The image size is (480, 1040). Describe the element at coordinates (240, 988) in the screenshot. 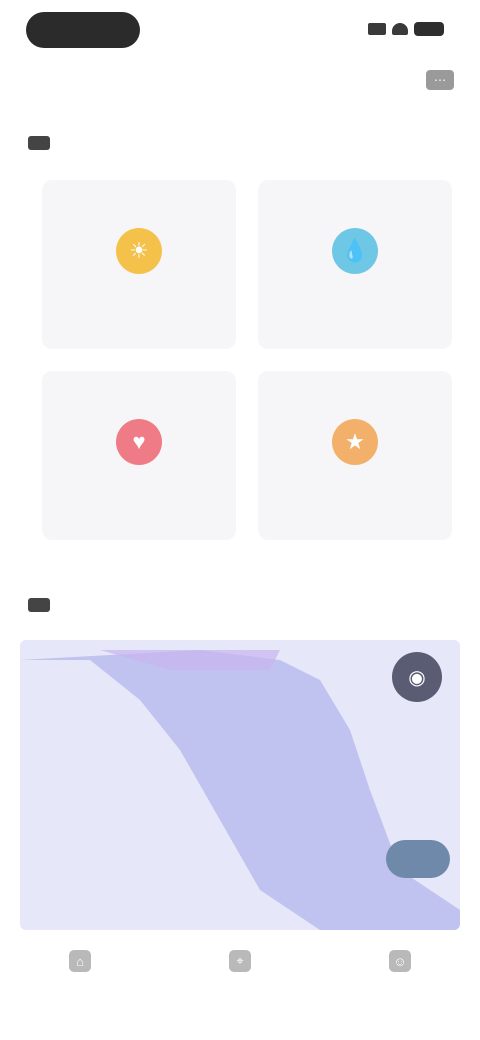

I see `bottom-nav: ⌂ ⌖ ☺` at that location.